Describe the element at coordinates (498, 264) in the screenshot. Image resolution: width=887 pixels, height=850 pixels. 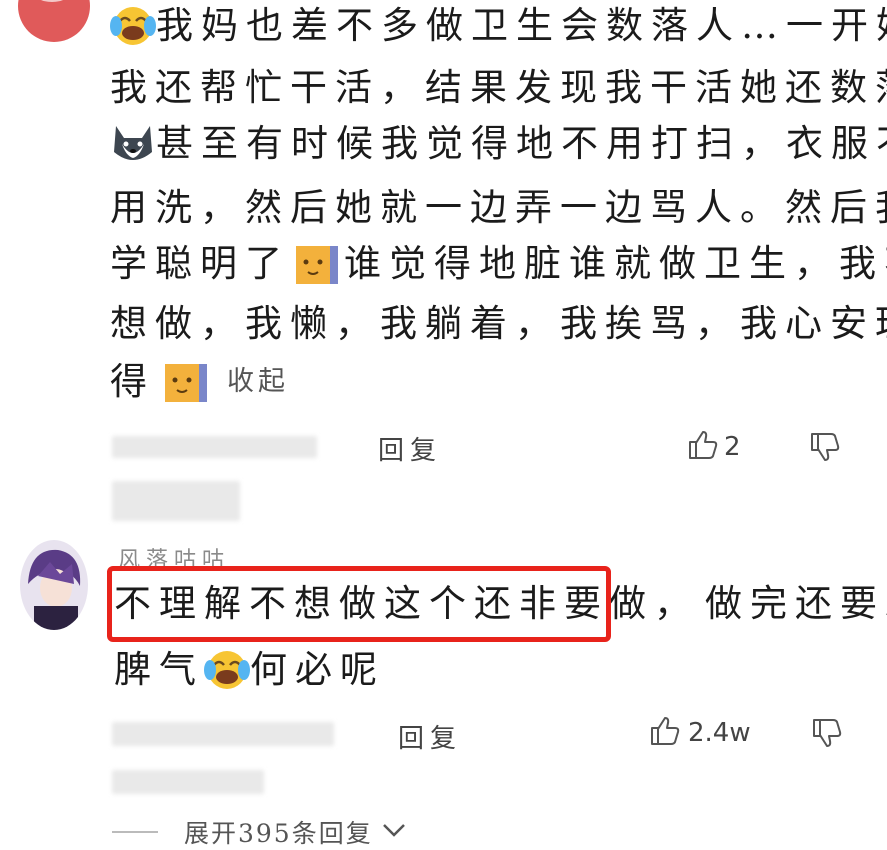
I see `comment1-line5: 学聪明了 谁觉得地脏谁就做卫生，我不` at that location.